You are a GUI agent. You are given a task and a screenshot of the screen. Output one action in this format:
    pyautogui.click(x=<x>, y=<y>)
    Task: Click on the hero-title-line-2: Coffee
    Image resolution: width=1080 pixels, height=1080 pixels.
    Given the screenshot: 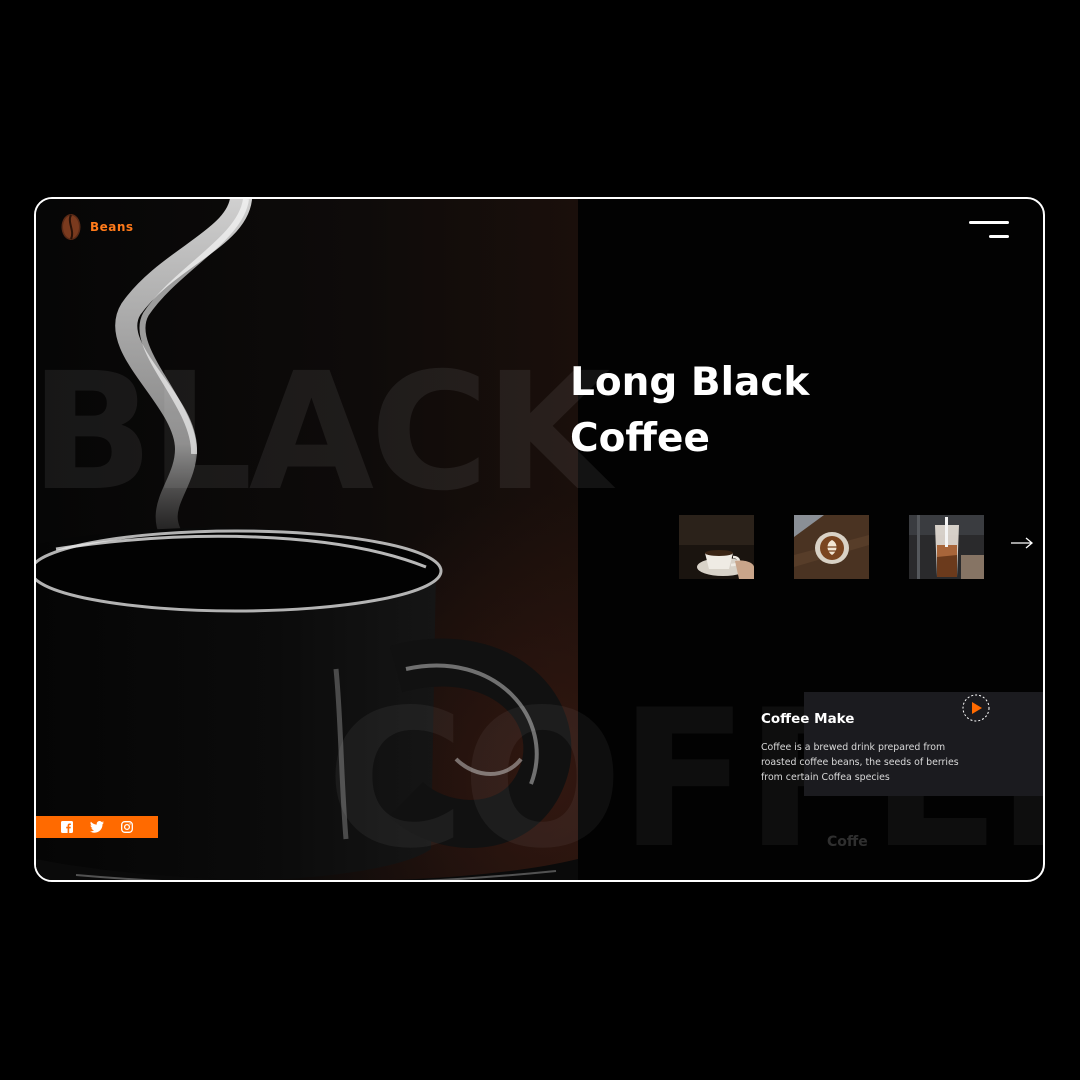 What is the action you would take?
    pyautogui.click(x=640, y=438)
    